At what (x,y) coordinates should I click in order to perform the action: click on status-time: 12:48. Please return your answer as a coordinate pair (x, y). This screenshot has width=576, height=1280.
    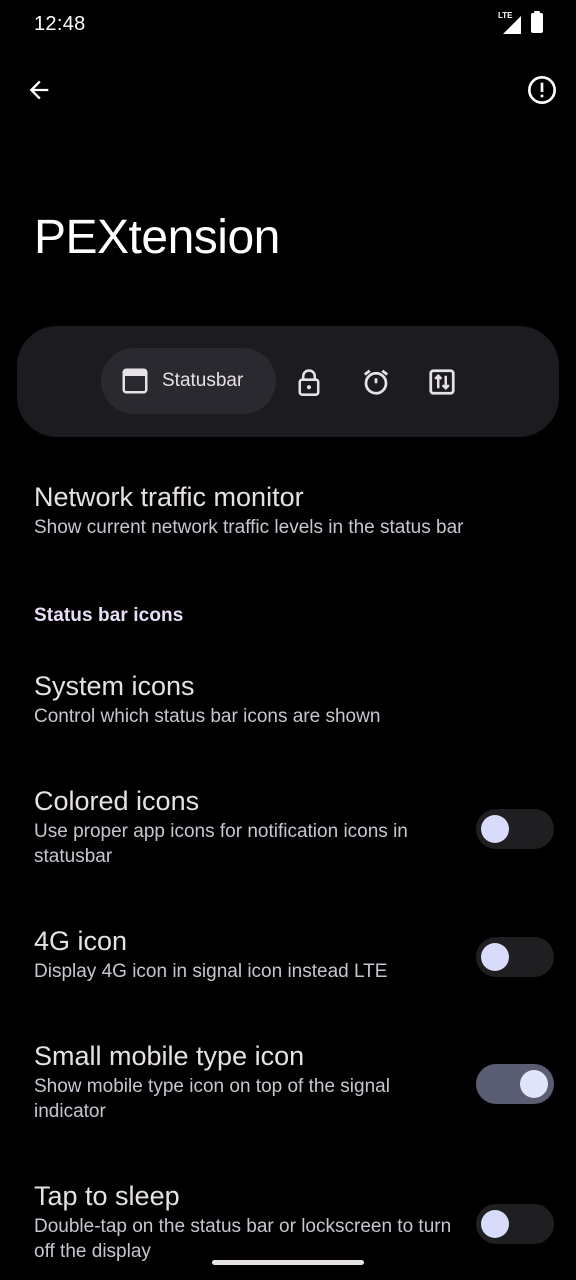
    Looking at the image, I should click on (60, 24).